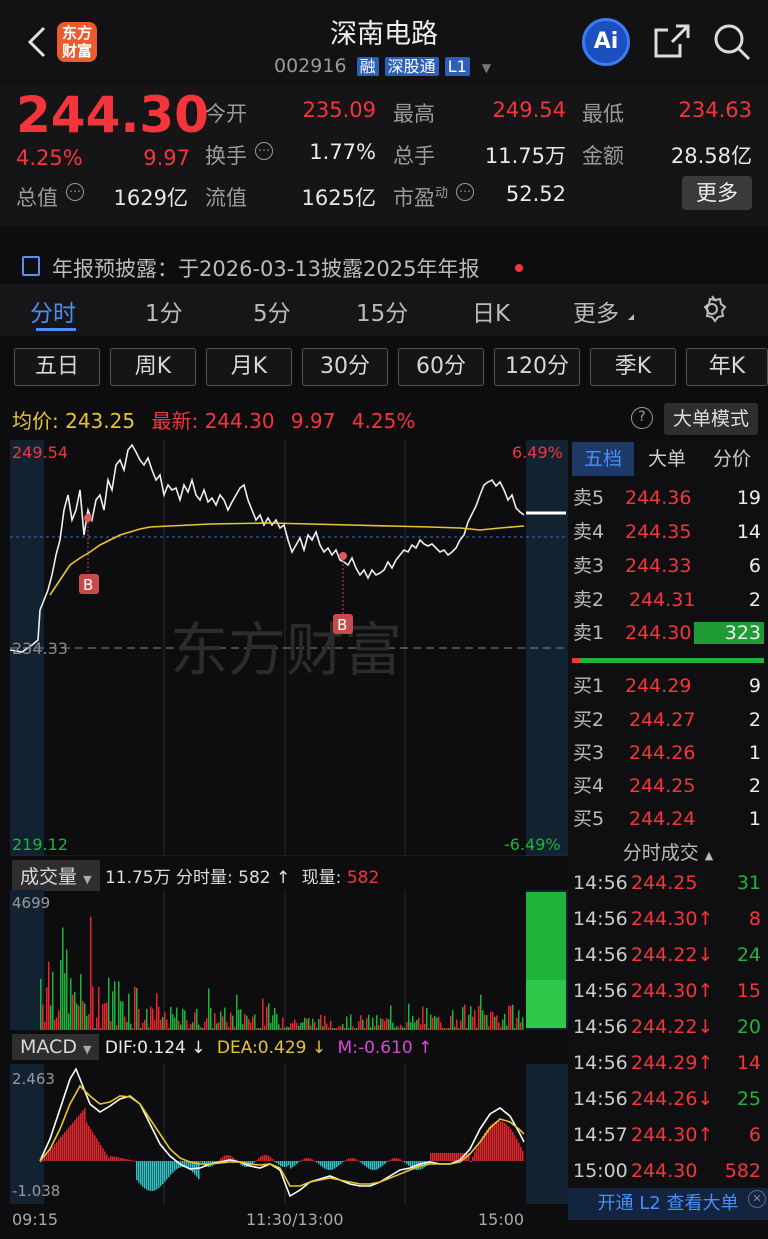 The width and height of the screenshot is (768, 1239). I want to click on tab-5min: 5分, so click(272, 311).